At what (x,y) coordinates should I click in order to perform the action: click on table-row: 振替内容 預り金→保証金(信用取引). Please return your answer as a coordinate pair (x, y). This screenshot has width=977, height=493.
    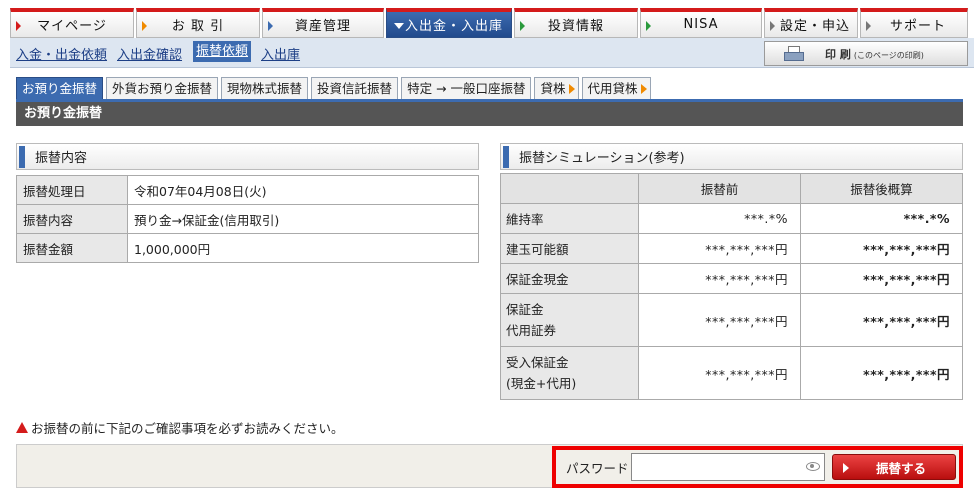
    Looking at the image, I should click on (247, 219).